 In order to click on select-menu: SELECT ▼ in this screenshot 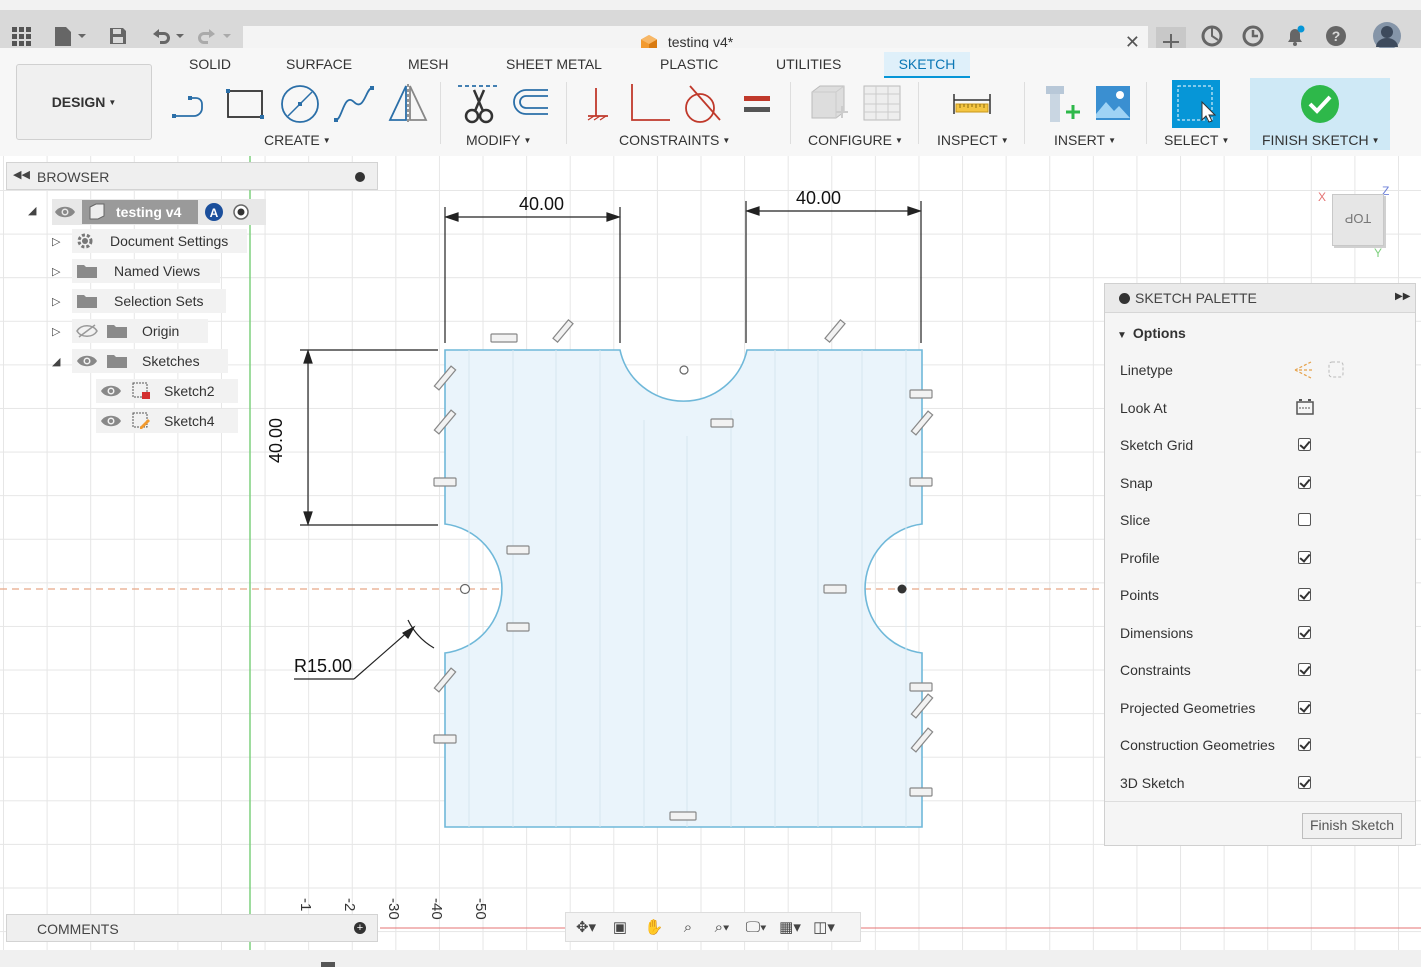, I will do `click(1196, 140)`.